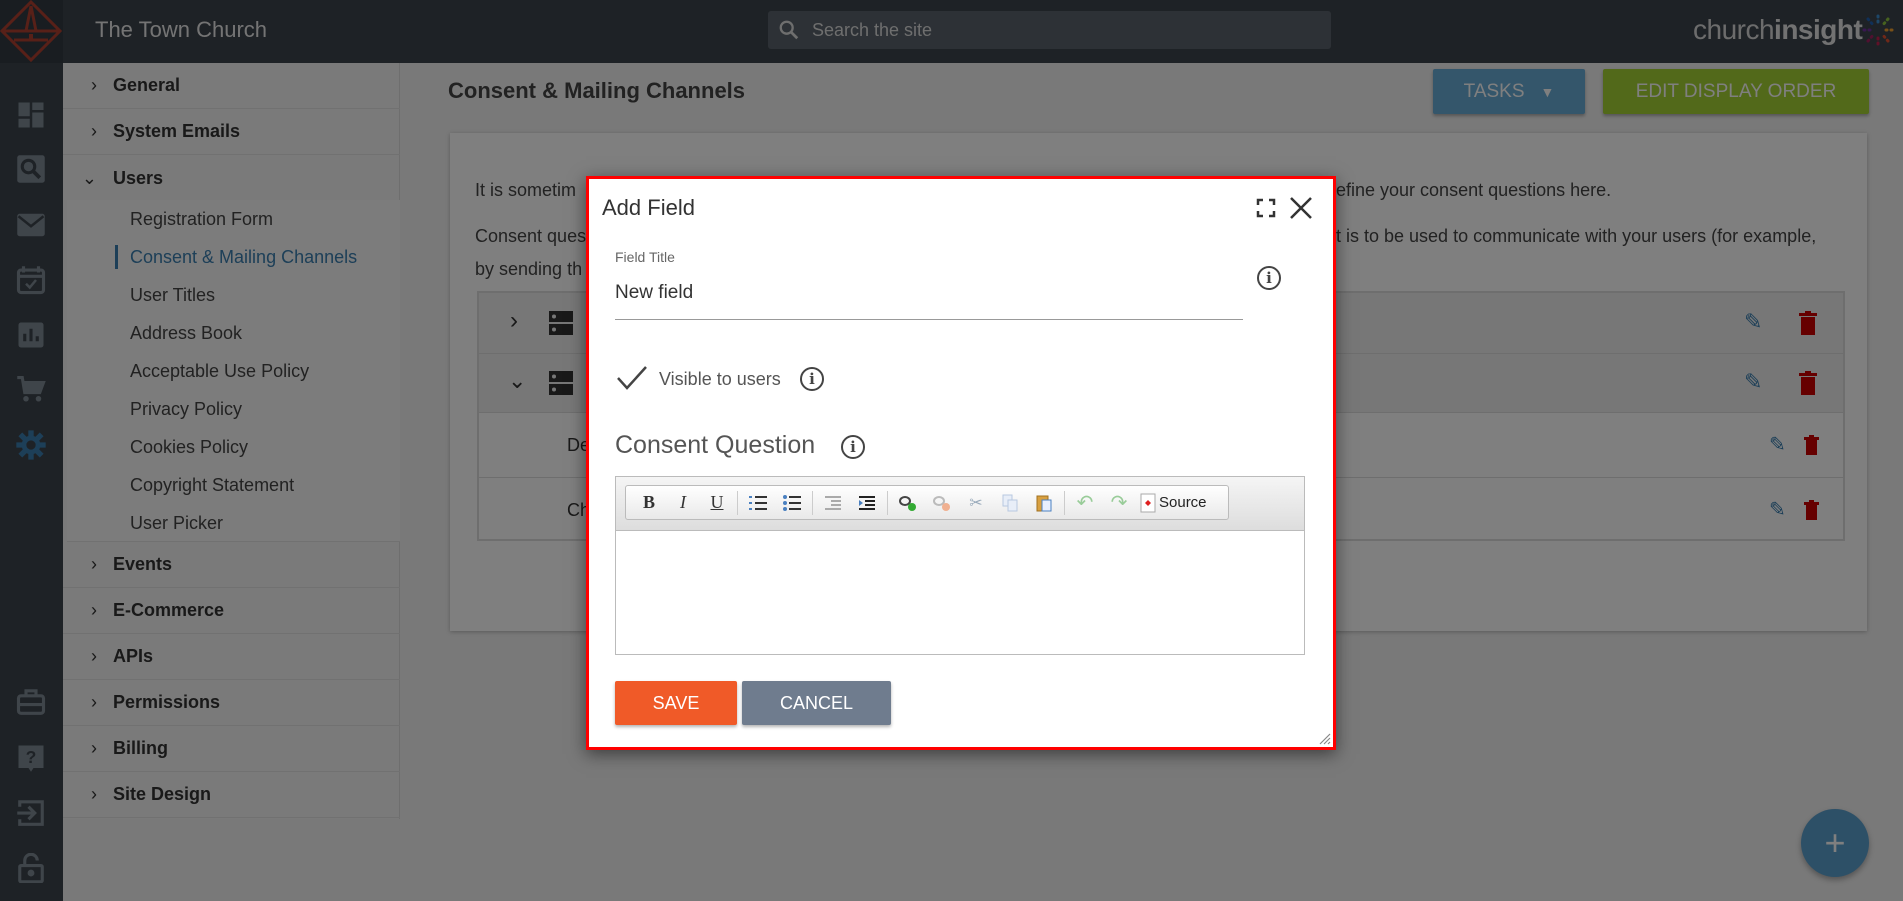  I want to click on consent-question-heading: Consent Question, so click(715, 445).